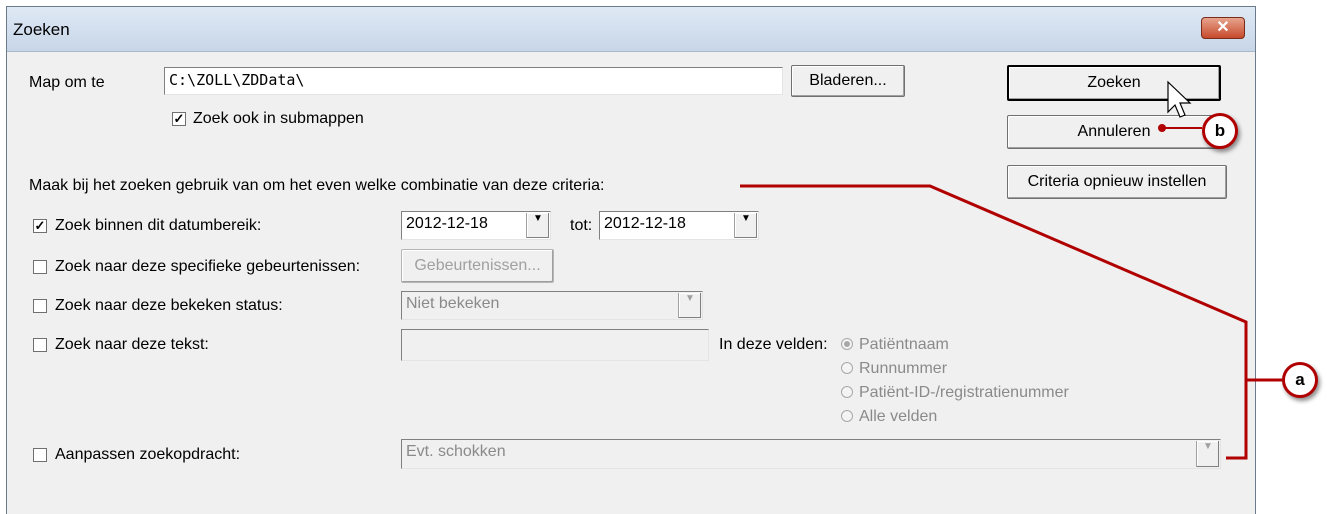 Image resolution: width=1327 pixels, height=514 pixels. I want to click on callout-b: b, so click(1220, 131).